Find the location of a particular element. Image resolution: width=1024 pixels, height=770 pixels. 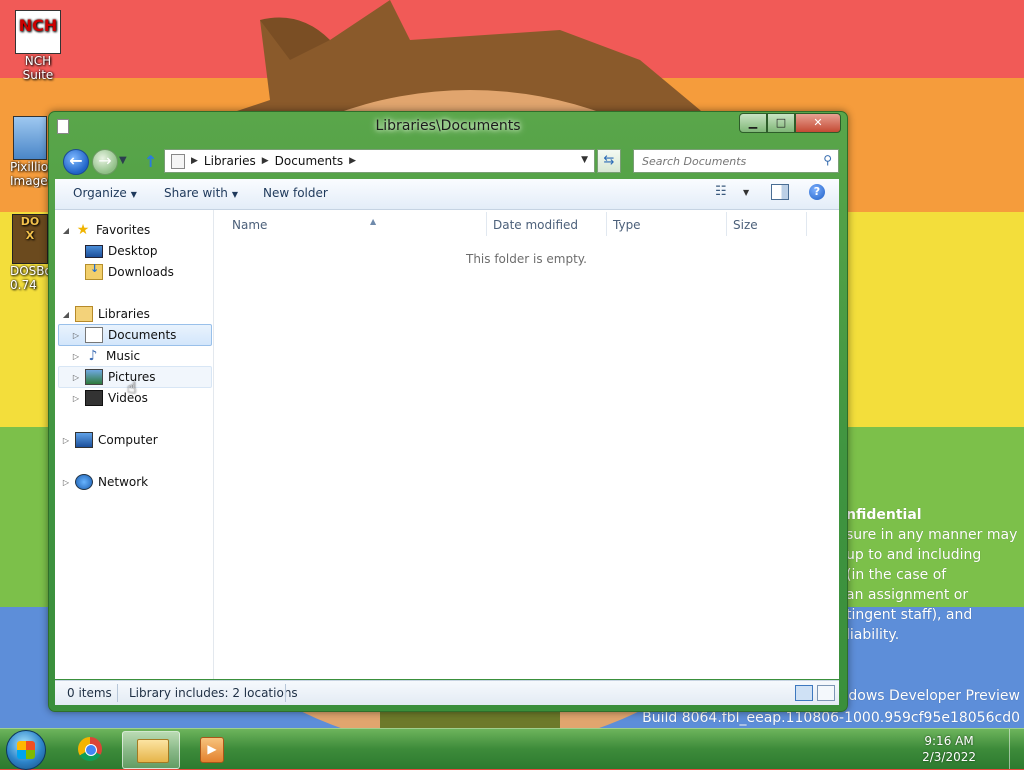

column-header-date-modified: Date modified is located at coordinates (535, 225).